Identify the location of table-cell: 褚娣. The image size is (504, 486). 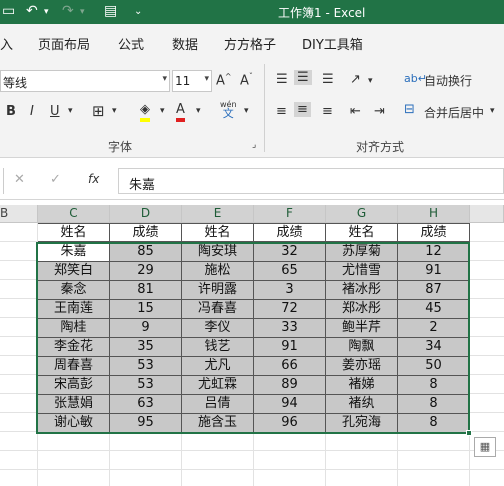
(362, 385).